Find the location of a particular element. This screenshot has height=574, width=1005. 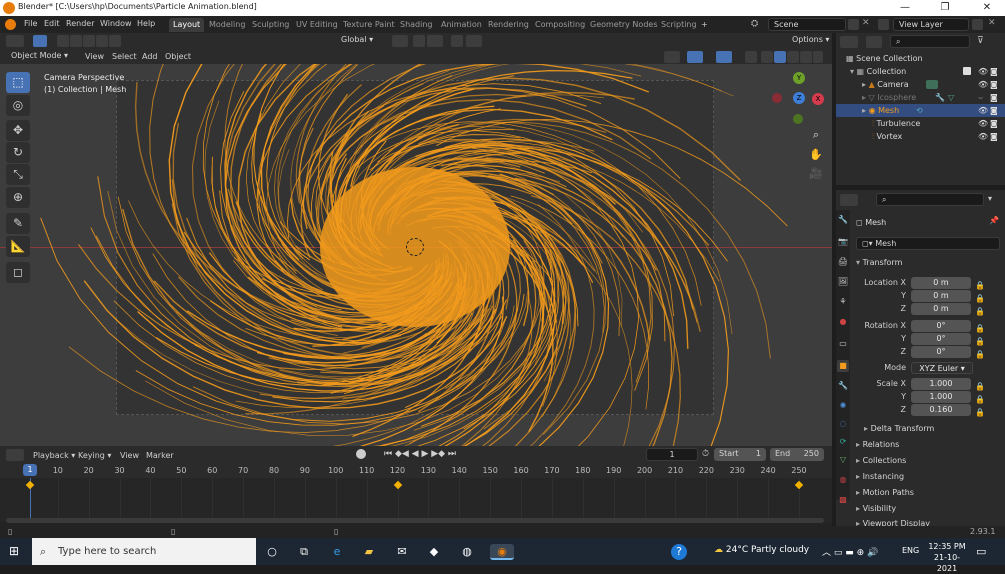

object-tab-icon: ■ is located at coordinates (843, 366).